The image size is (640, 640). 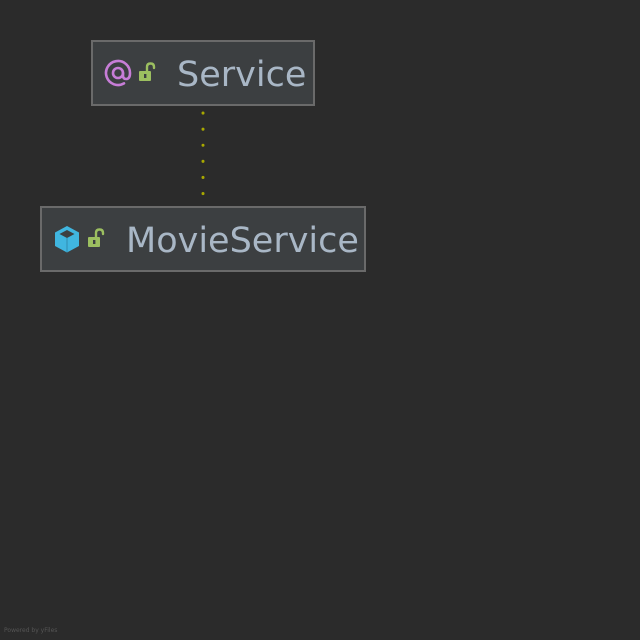 What do you see at coordinates (242, 75) in the screenshot?
I see `service-label: Service` at bounding box center [242, 75].